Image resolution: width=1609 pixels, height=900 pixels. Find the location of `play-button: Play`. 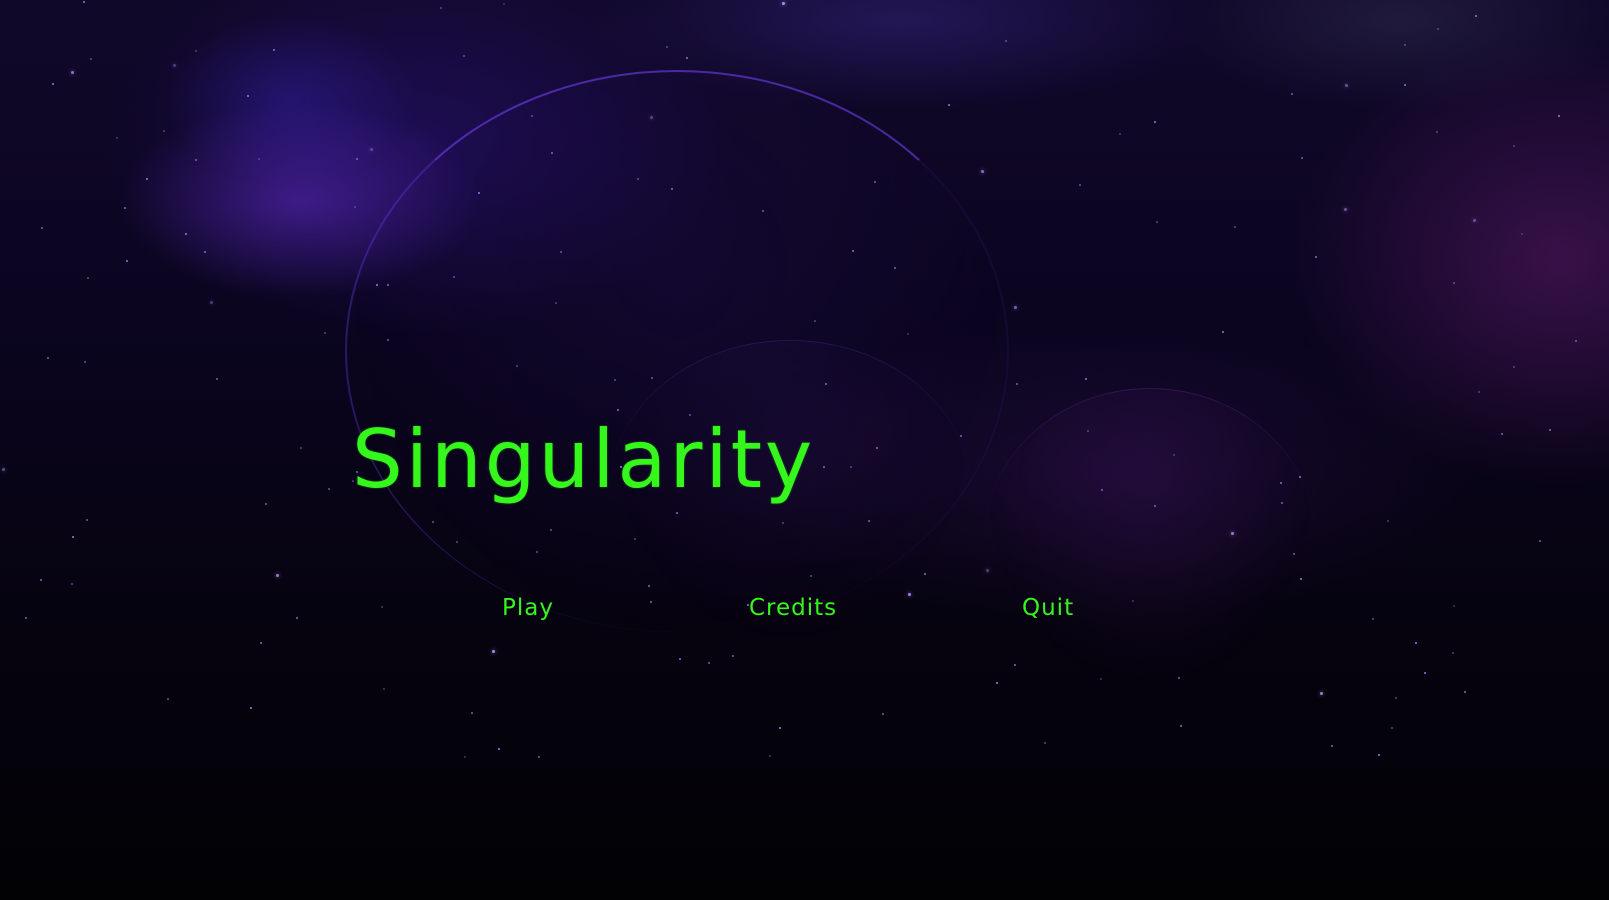

play-button: Play is located at coordinates (528, 608).